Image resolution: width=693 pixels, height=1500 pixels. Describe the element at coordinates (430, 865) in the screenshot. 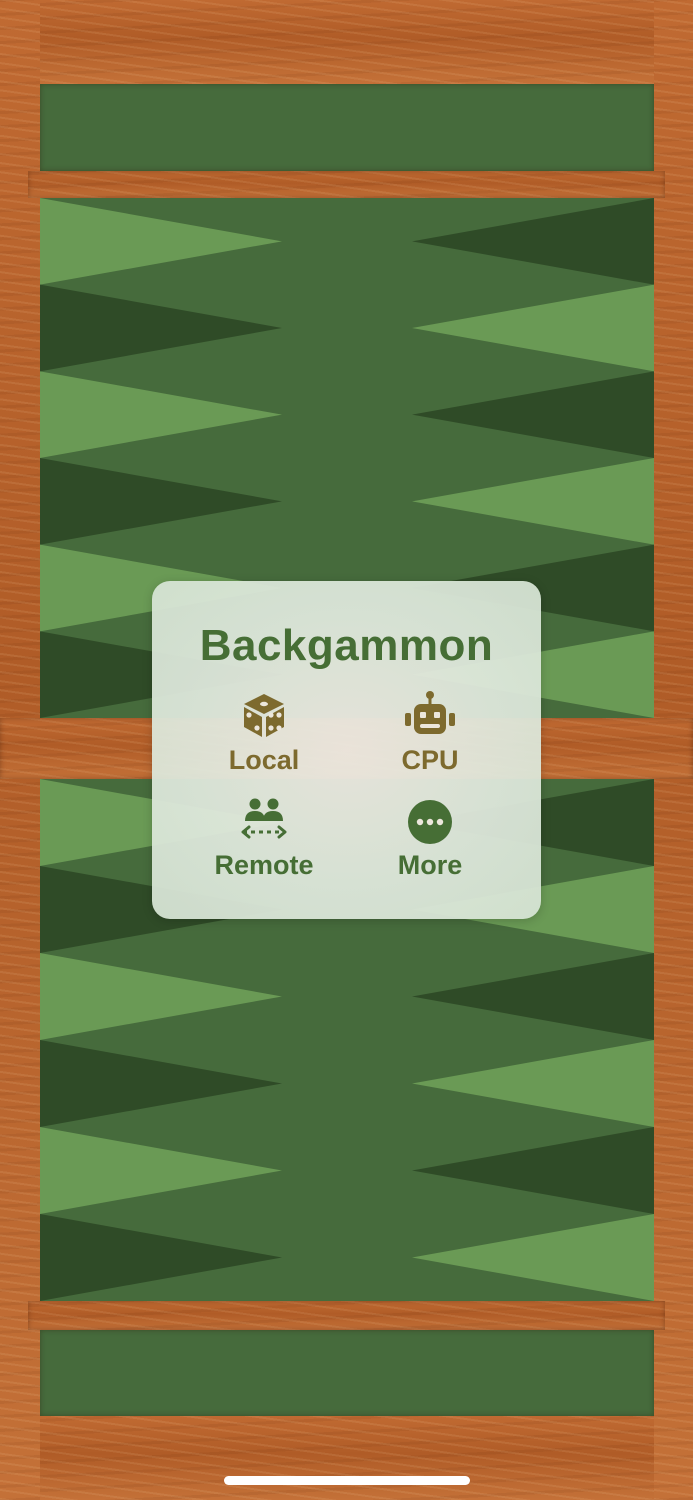

I see `more-label: More` at that location.